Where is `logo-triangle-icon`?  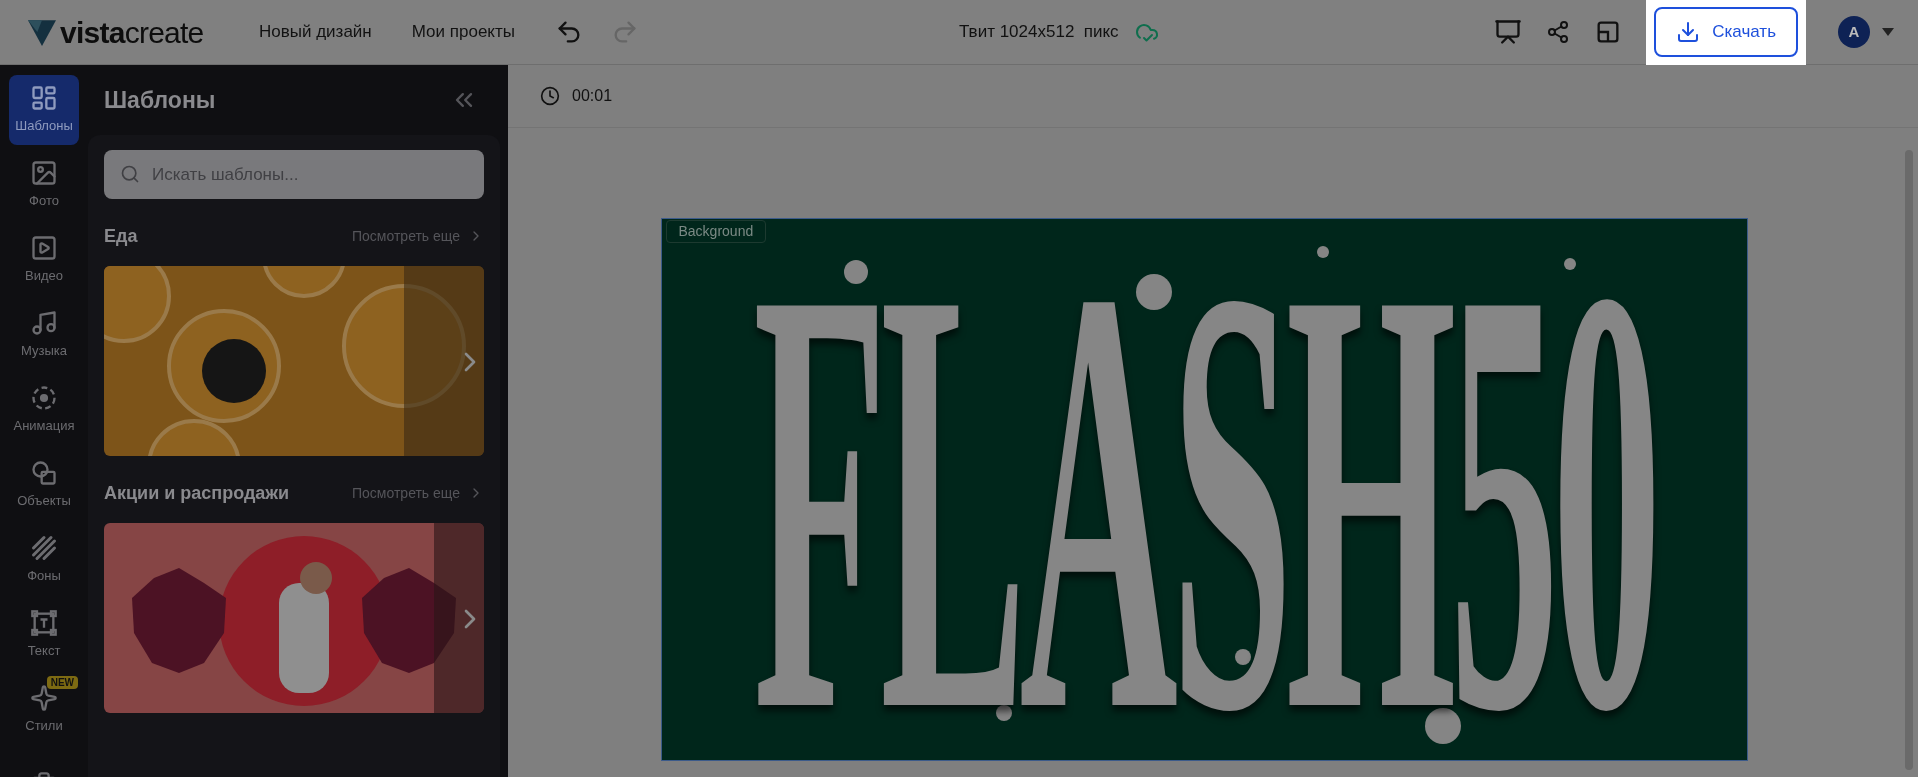 logo-triangle-icon is located at coordinates (42, 32).